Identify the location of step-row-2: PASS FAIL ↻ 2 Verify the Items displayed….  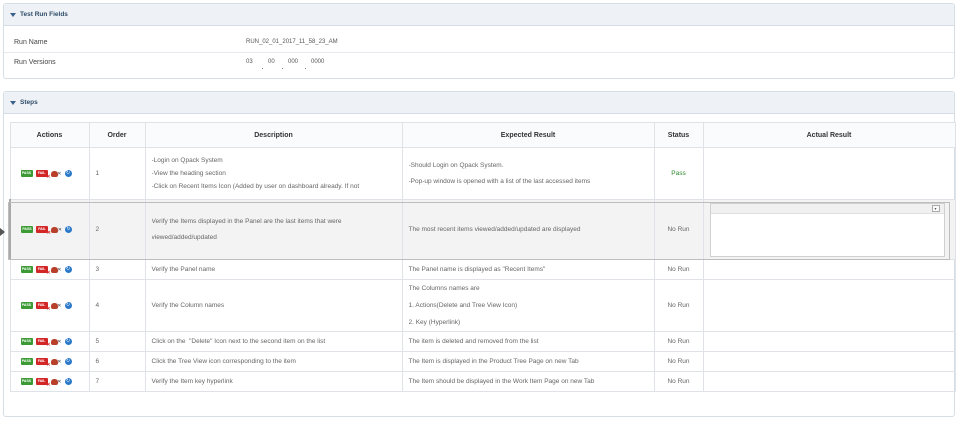
(482, 229).